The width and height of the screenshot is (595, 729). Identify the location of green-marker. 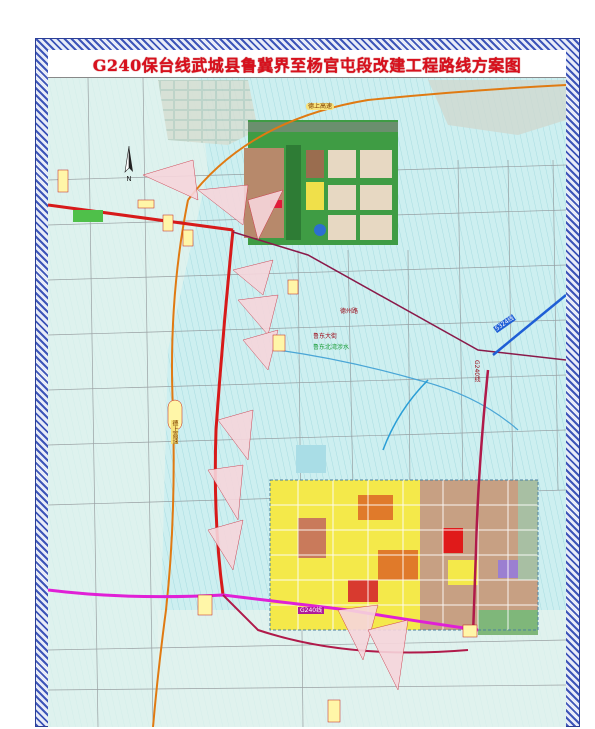
(88, 216).